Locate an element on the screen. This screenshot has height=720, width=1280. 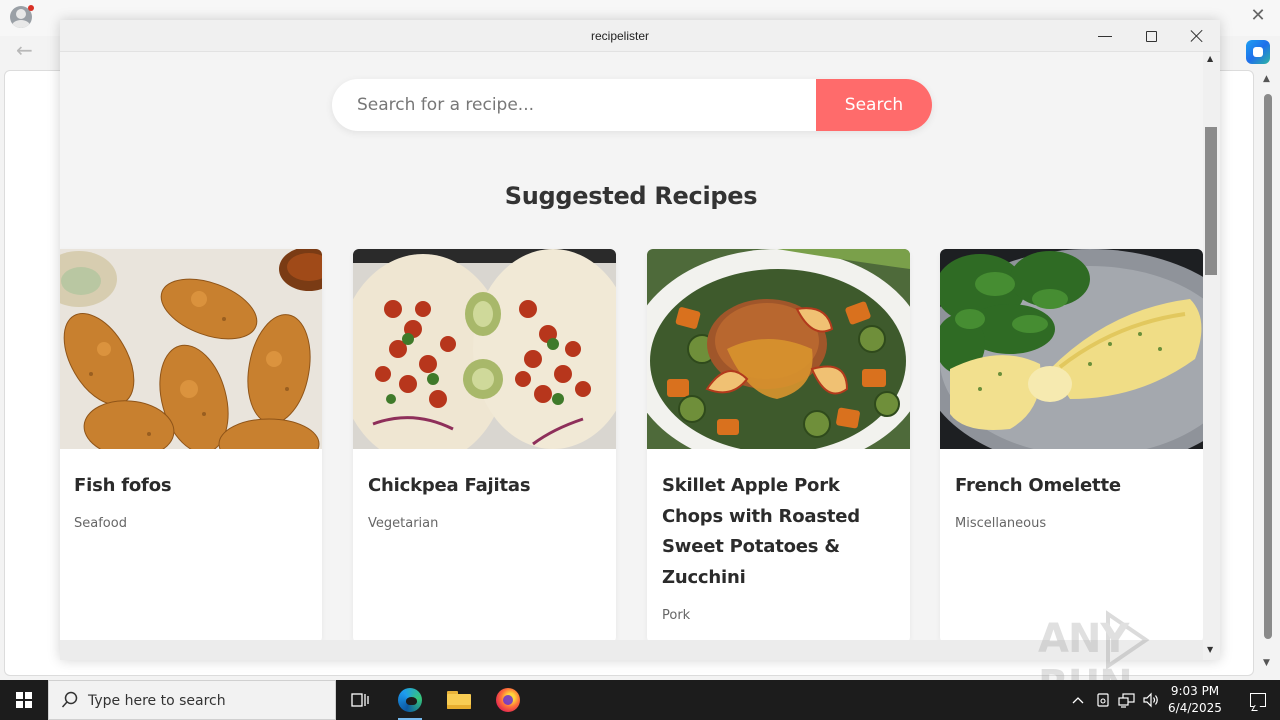
app-scrollbar: ▲ ▼ is located at coordinates (1211, 356).